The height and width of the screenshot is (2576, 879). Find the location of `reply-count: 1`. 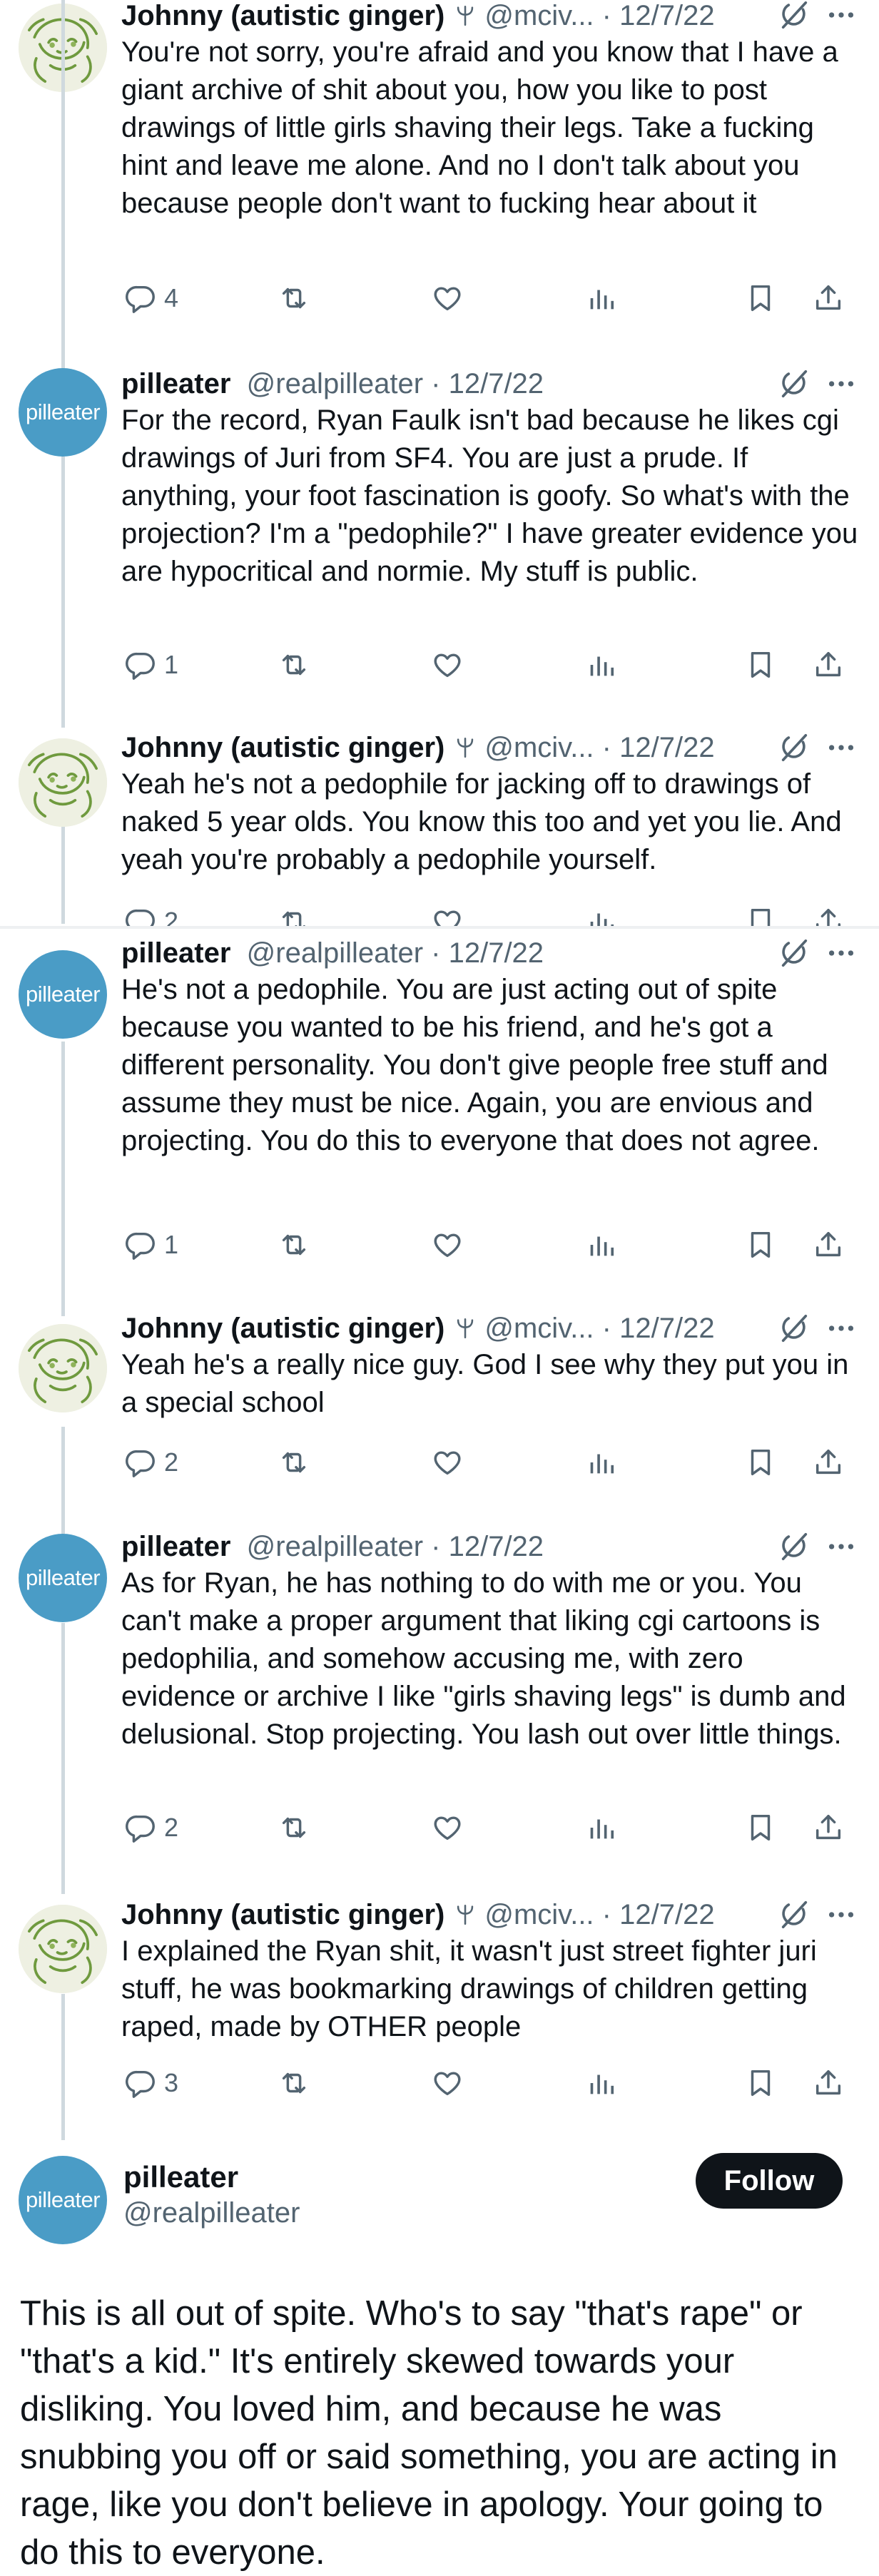

reply-count: 1 is located at coordinates (171, 664).